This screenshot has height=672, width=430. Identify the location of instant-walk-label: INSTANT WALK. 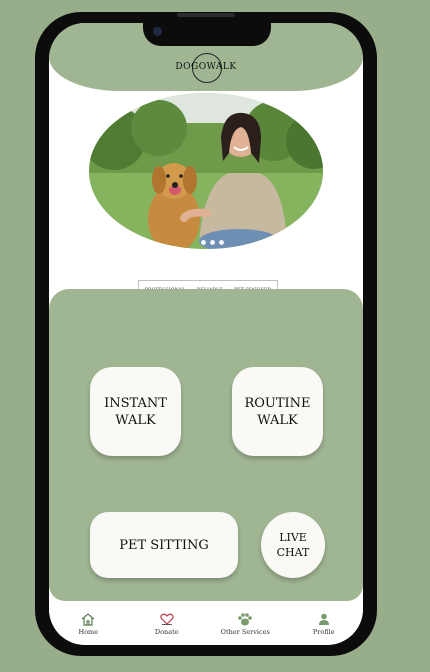
(135, 411).